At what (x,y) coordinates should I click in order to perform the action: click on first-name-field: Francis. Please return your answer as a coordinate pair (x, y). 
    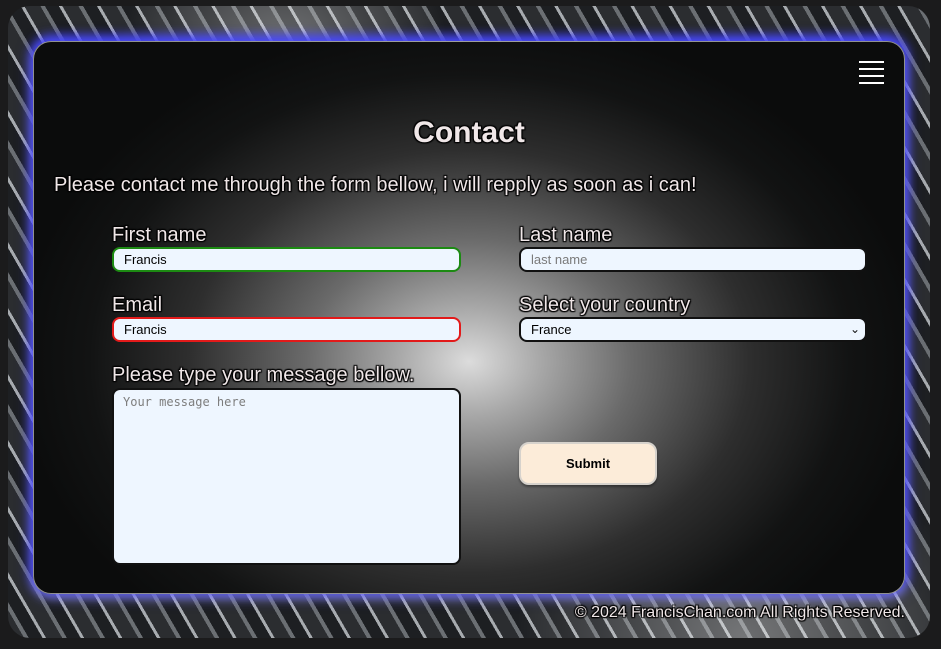
    Looking at the image, I should click on (286, 259).